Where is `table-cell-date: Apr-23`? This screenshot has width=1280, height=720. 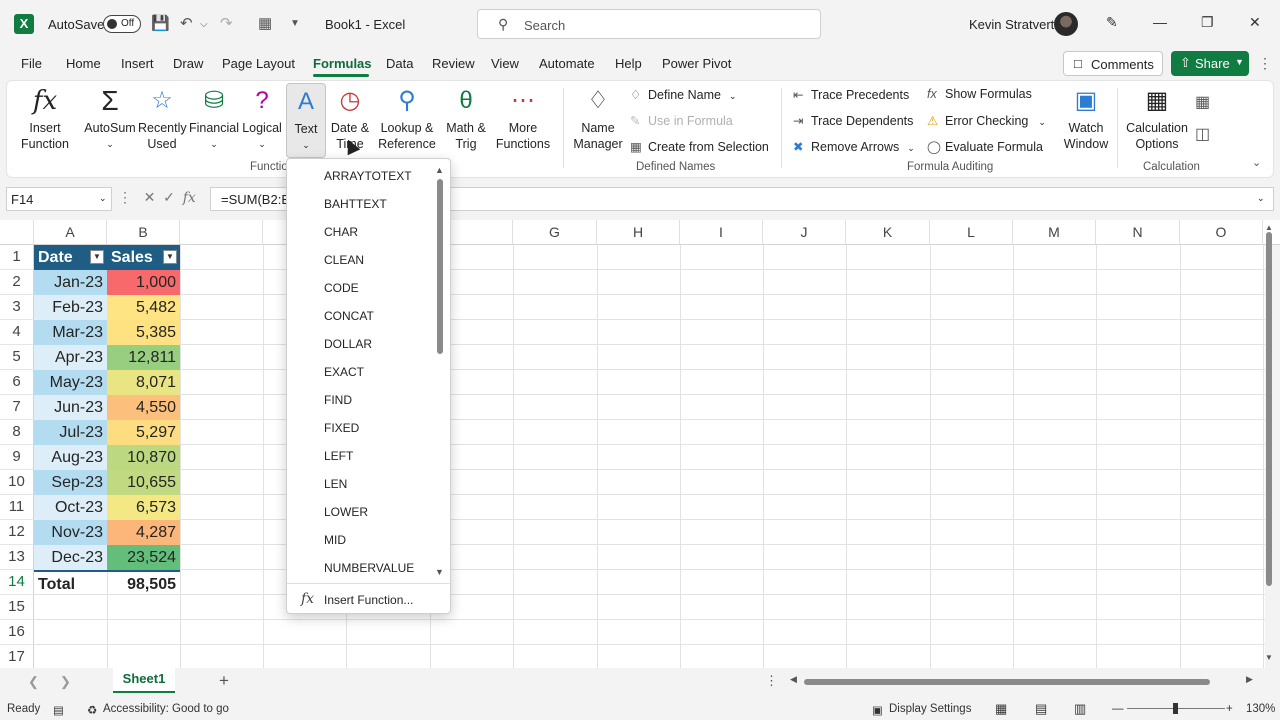 table-cell-date: Apr-23 is located at coordinates (70, 357).